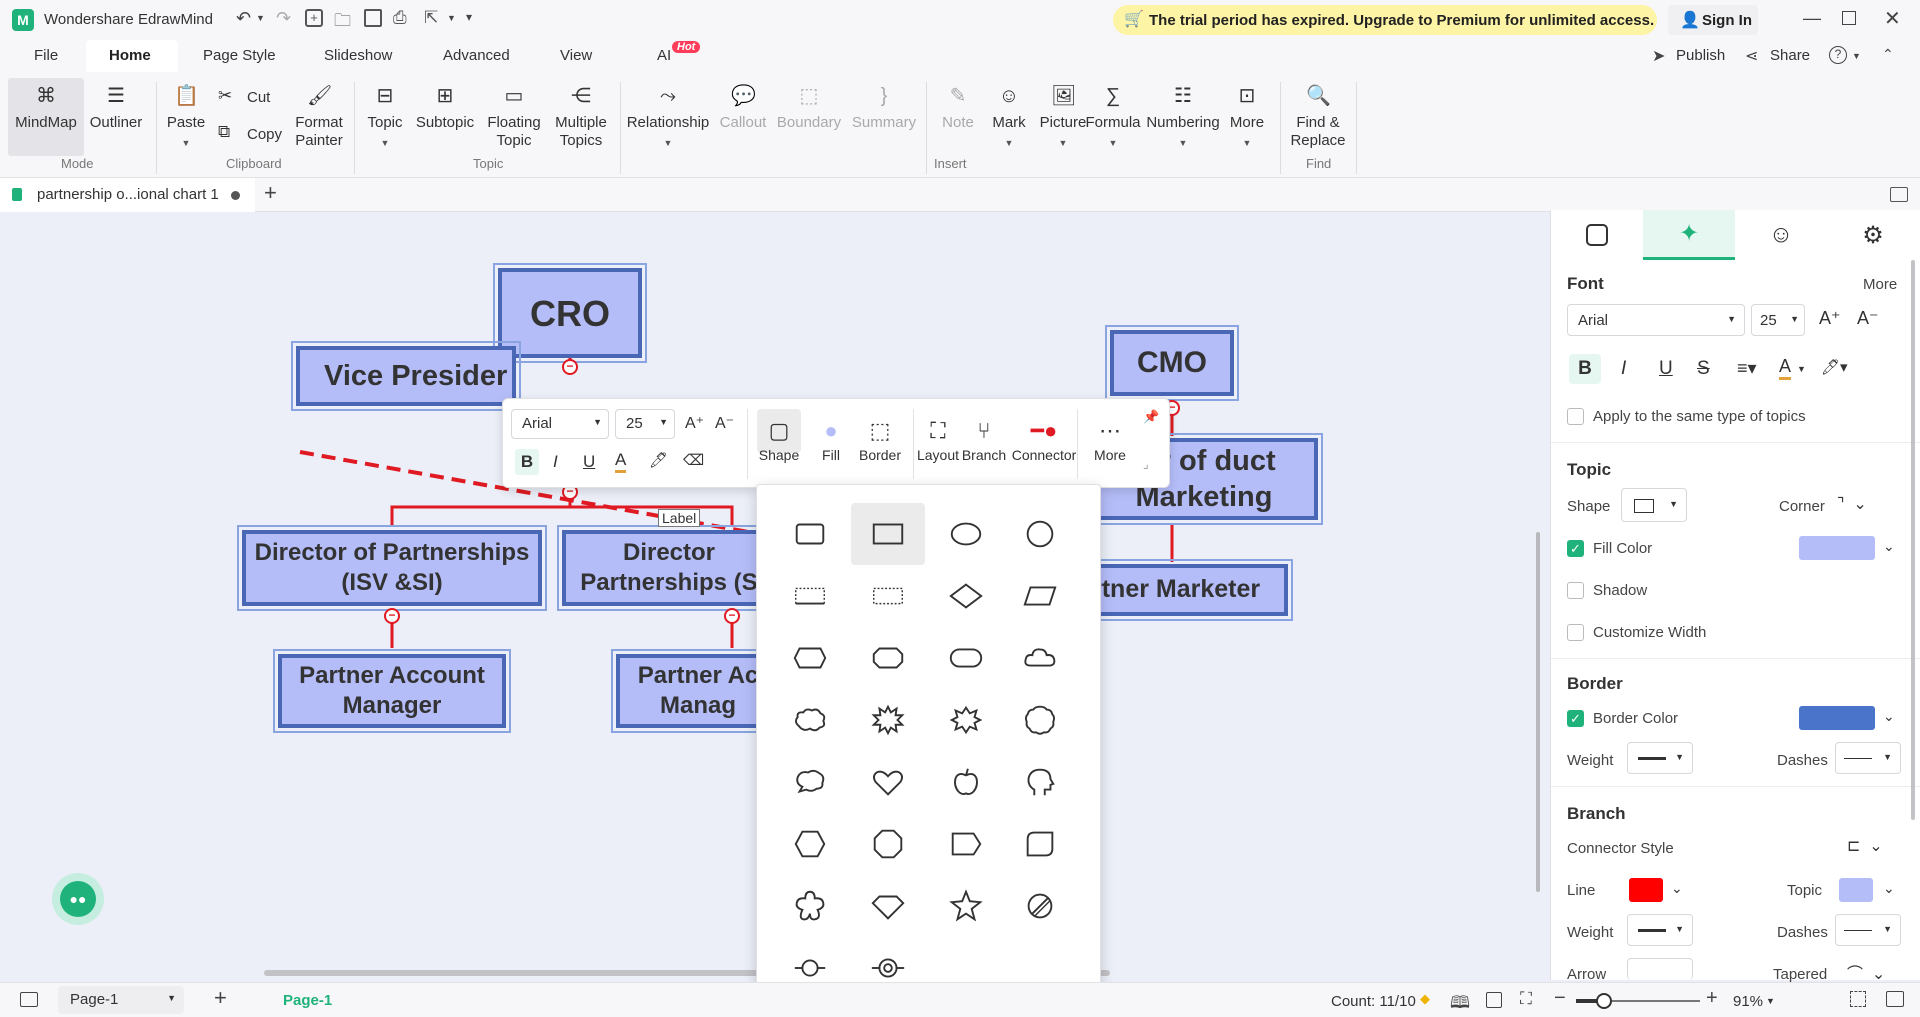 This screenshot has width=1920, height=1017. What do you see at coordinates (1889, 888) in the screenshot?
I see `topic-color-dropdown-icon: ⌄` at bounding box center [1889, 888].